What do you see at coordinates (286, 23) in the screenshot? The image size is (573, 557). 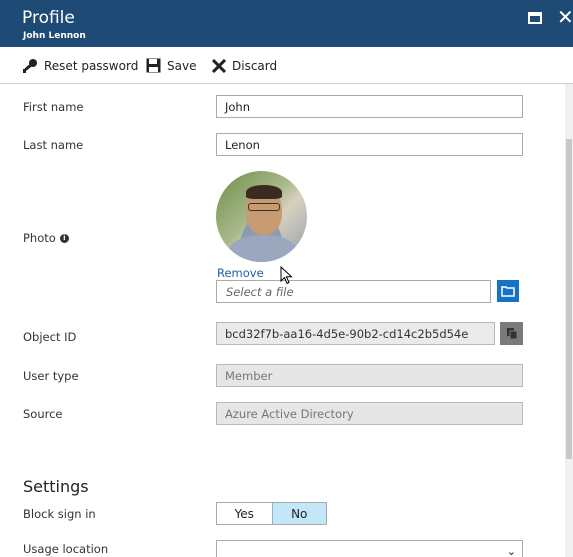 I see `blade-header: Profile John Lennon ✕` at bounding box center [286, 23].